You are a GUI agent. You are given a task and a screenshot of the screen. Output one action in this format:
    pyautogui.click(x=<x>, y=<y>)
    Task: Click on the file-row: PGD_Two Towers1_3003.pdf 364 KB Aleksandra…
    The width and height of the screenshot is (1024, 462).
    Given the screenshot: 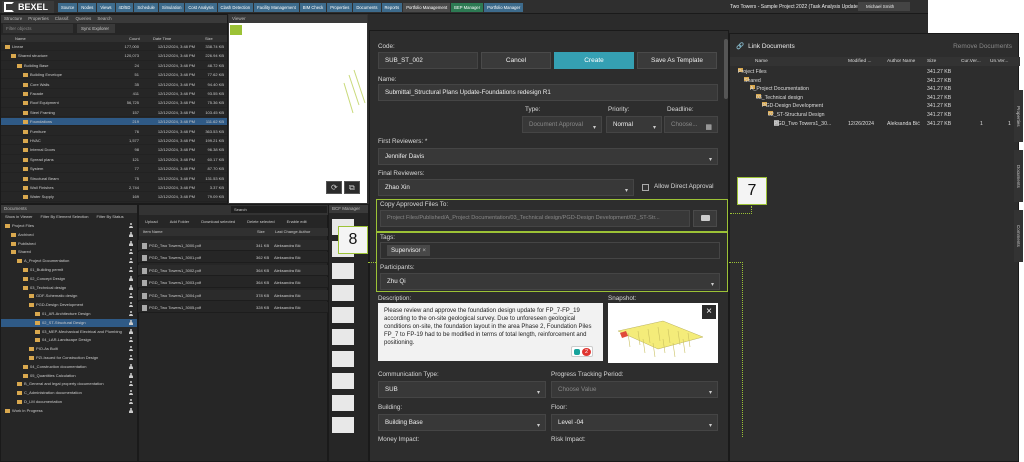 What is the action you would take?
    pyautogui.click(x=233, y=283)
    